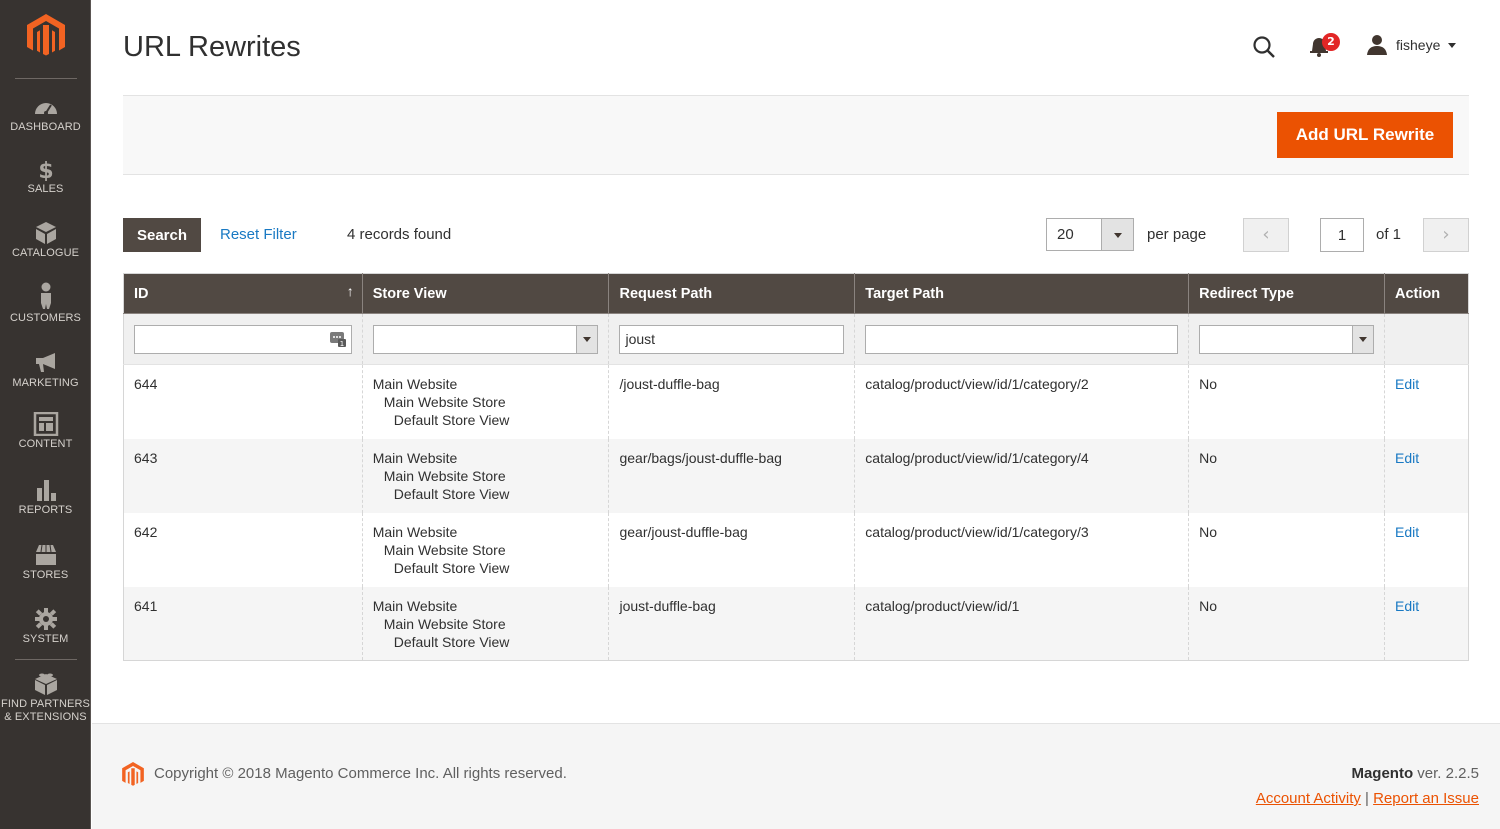 This screenshot has height=829, width=1500. Describe the element at coordinates (732, 623) in the screenshot. I see `cell-request-path: joust-duffle-bag` at that location.